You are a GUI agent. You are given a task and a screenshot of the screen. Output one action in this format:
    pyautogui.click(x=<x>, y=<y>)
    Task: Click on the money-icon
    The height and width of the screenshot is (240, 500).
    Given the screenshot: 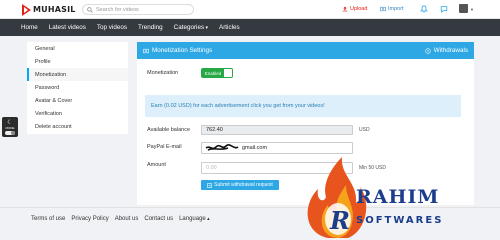 What is the action you would take?
    pyautogui.click(x=146, y=50)
    